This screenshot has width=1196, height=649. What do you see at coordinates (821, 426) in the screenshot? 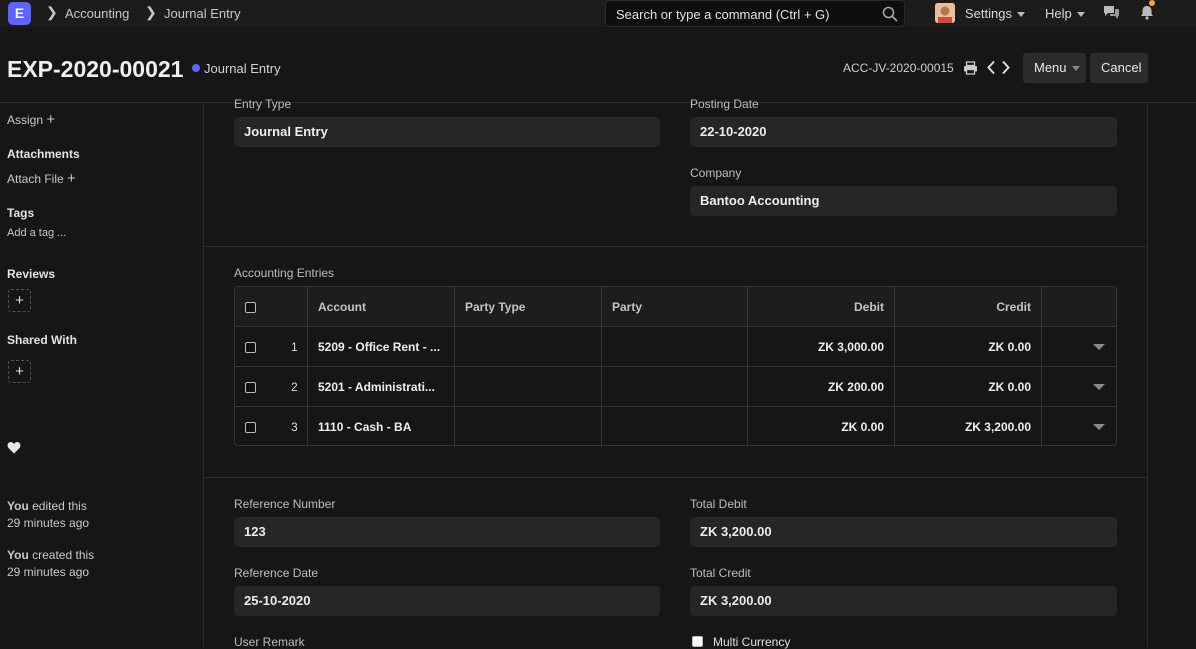
I see `debit-cell: ZK 0.00` at bounding box center [821, 426].